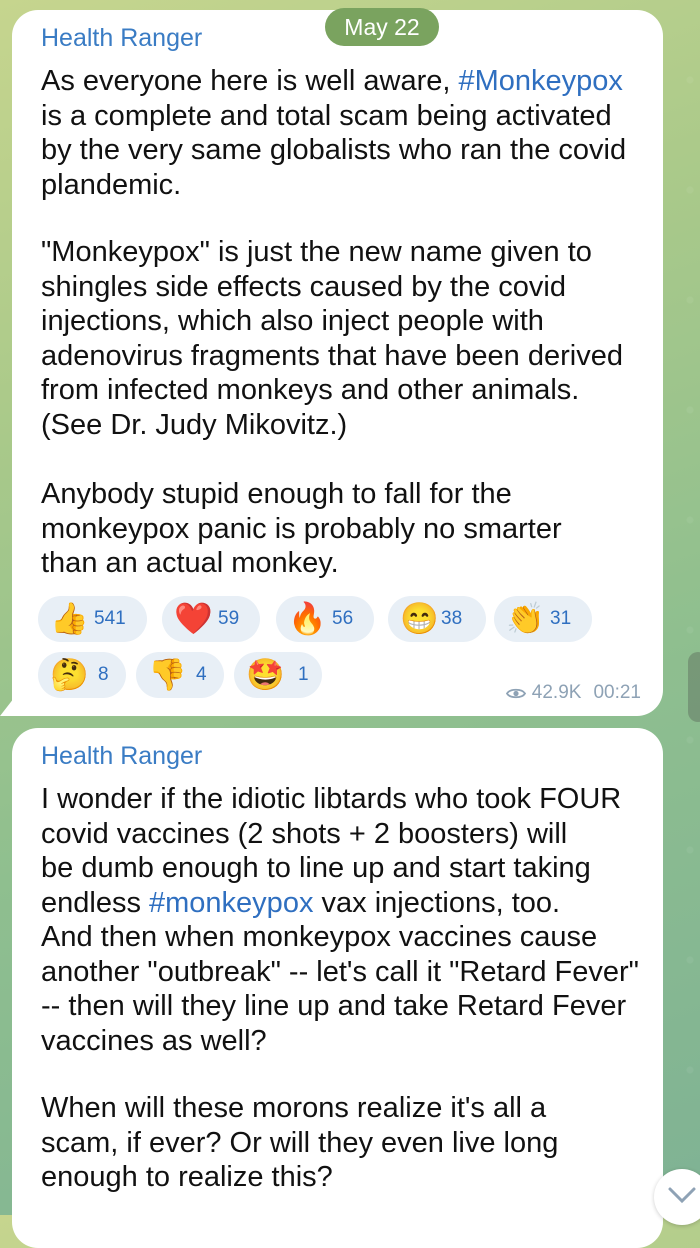 The height and width of the screenshot is (1248, 700). I want to click on thumbs-down-icon: 👎, so click(167, 674).